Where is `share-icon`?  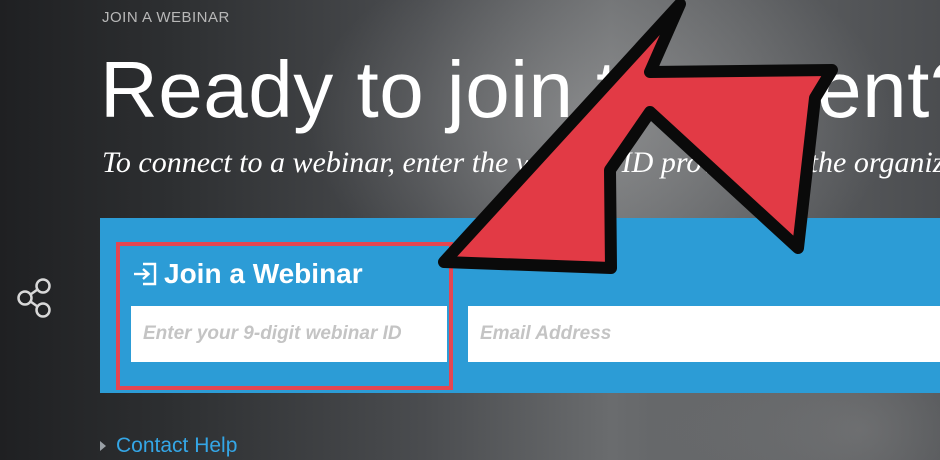 share-icon is located at coordinates (36, 298).